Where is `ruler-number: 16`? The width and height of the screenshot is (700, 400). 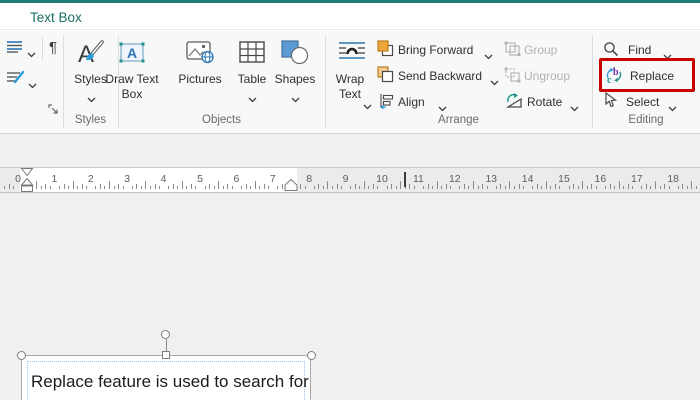 ruler-number: 16 is located at coordinates (600, 179).